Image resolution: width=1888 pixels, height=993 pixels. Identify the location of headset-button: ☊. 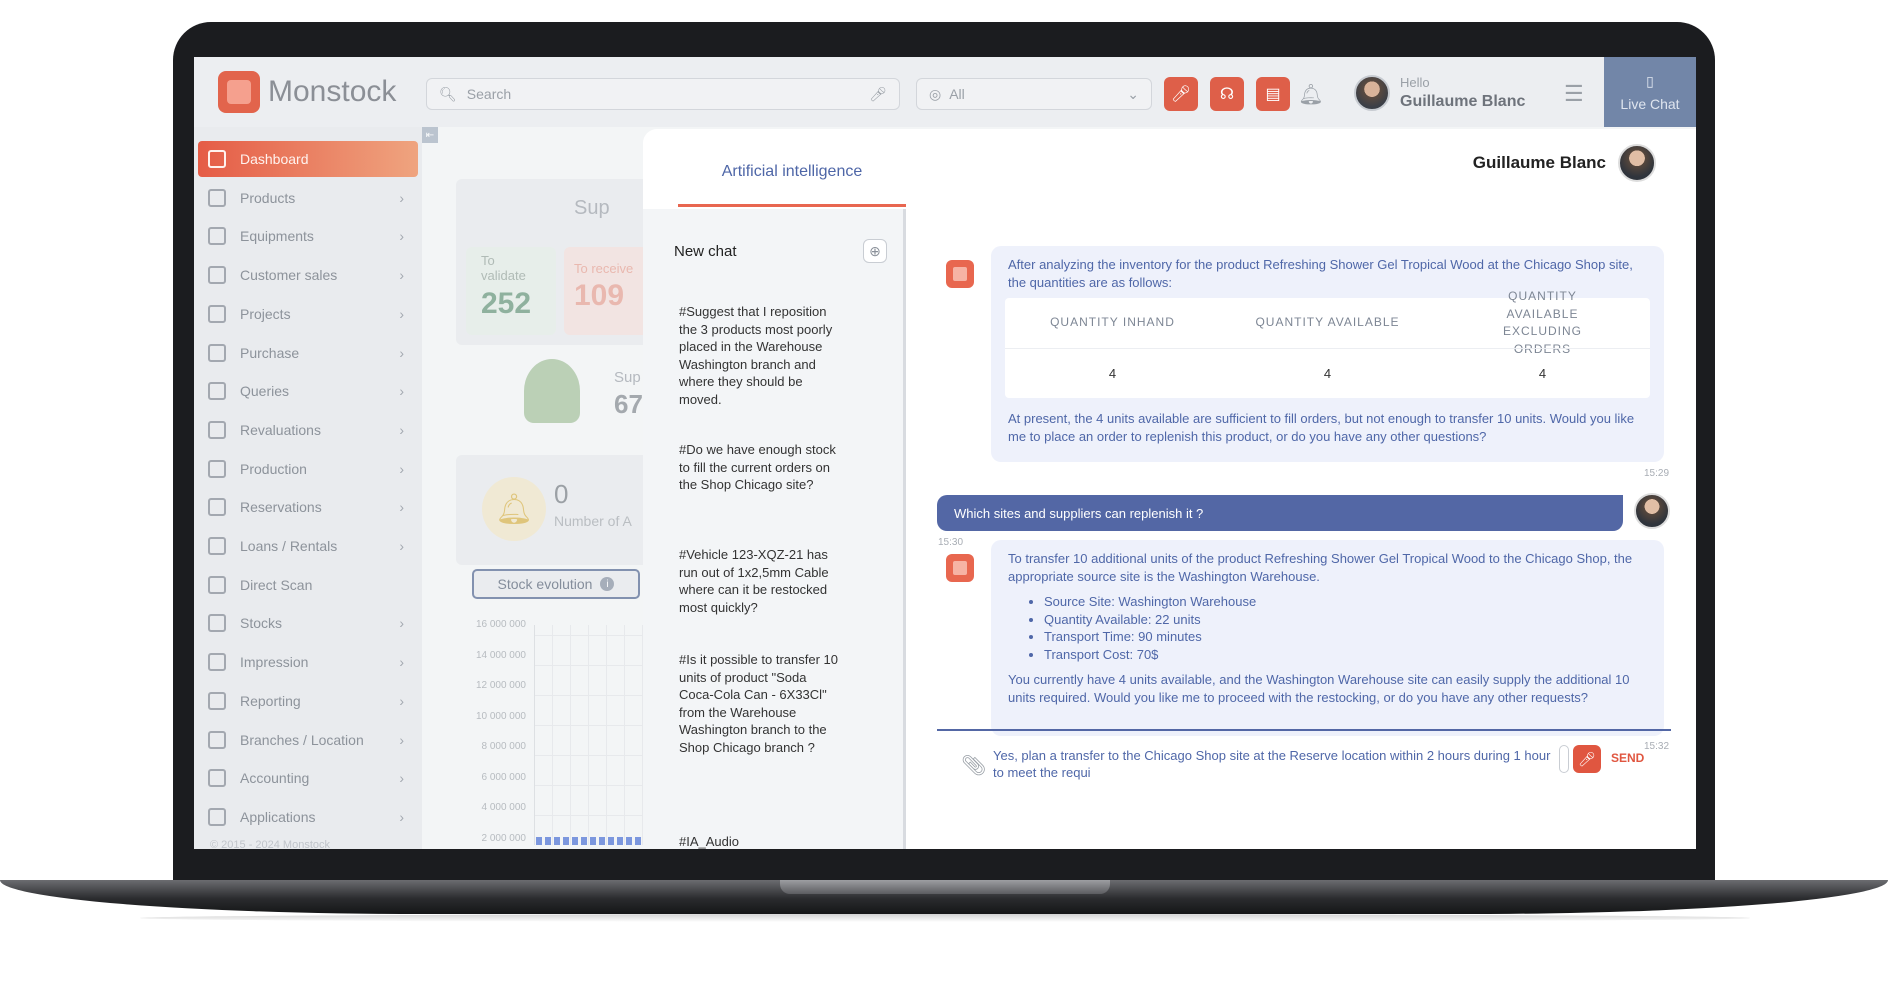
(1227, 94).